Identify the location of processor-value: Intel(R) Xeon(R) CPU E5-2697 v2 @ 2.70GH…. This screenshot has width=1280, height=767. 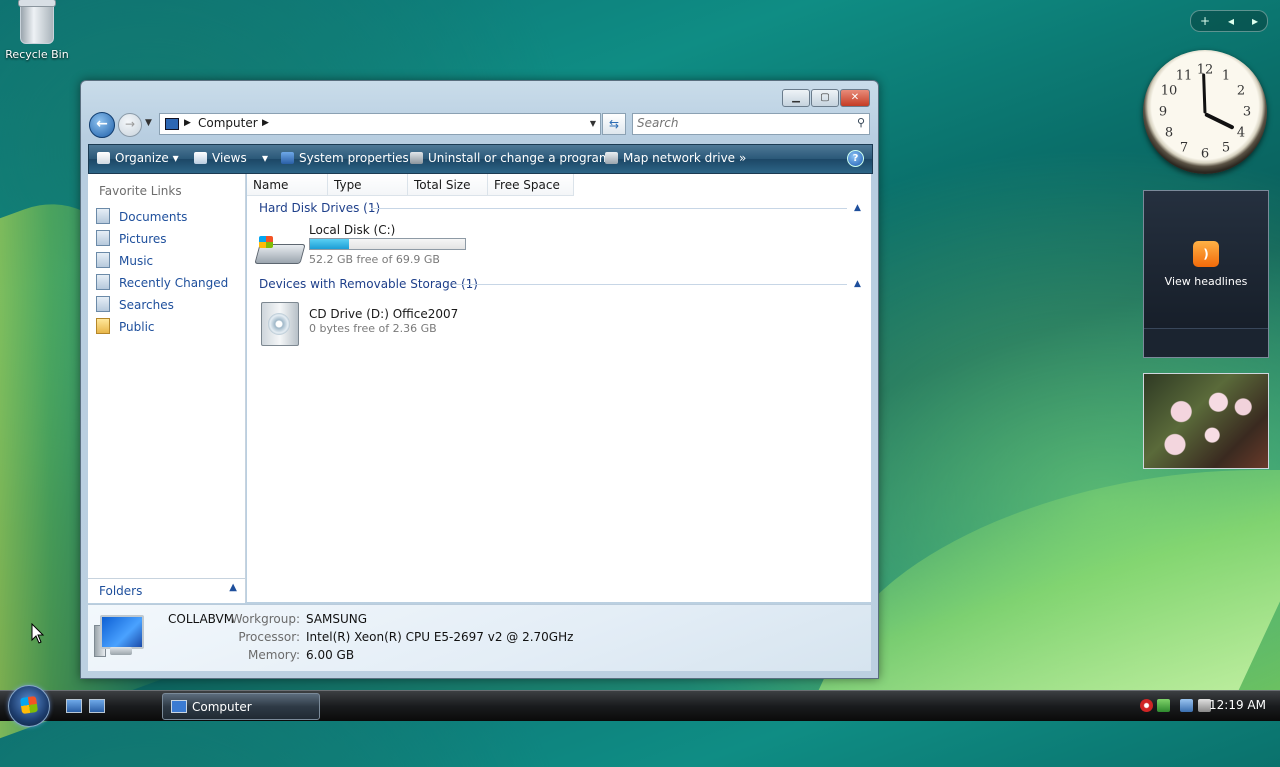
(440, 637).